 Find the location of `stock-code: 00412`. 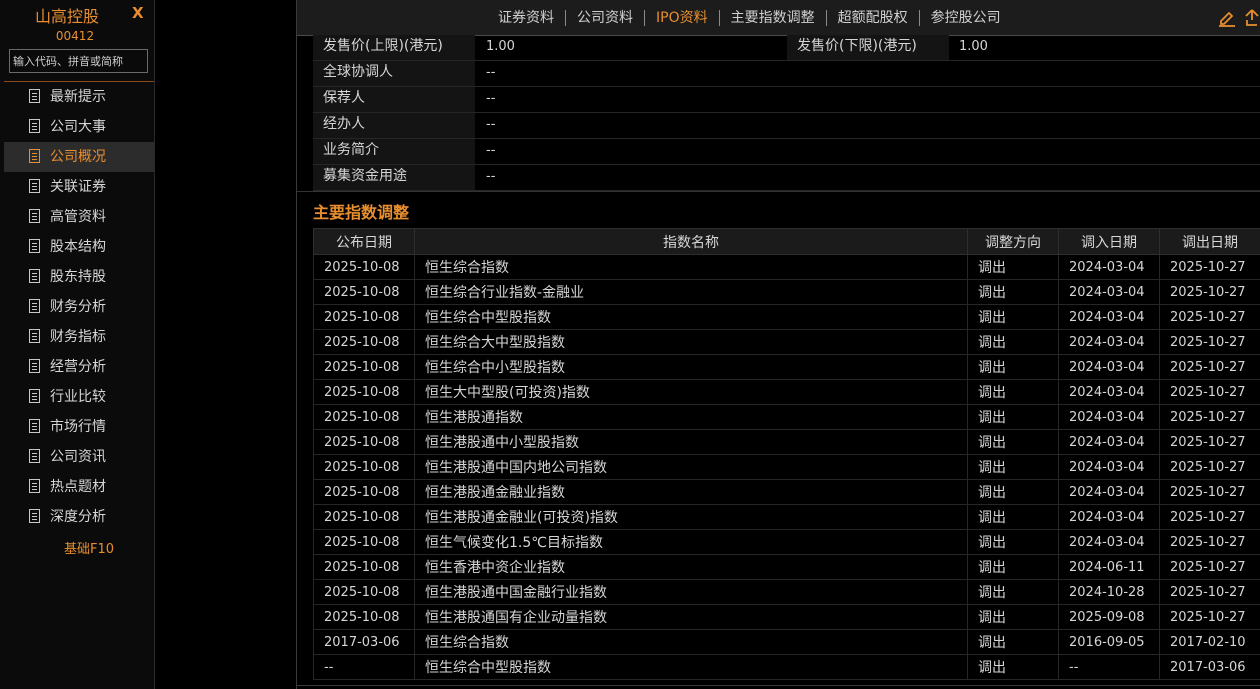

stock-code: 00412 is located at coordinates (75, 36).